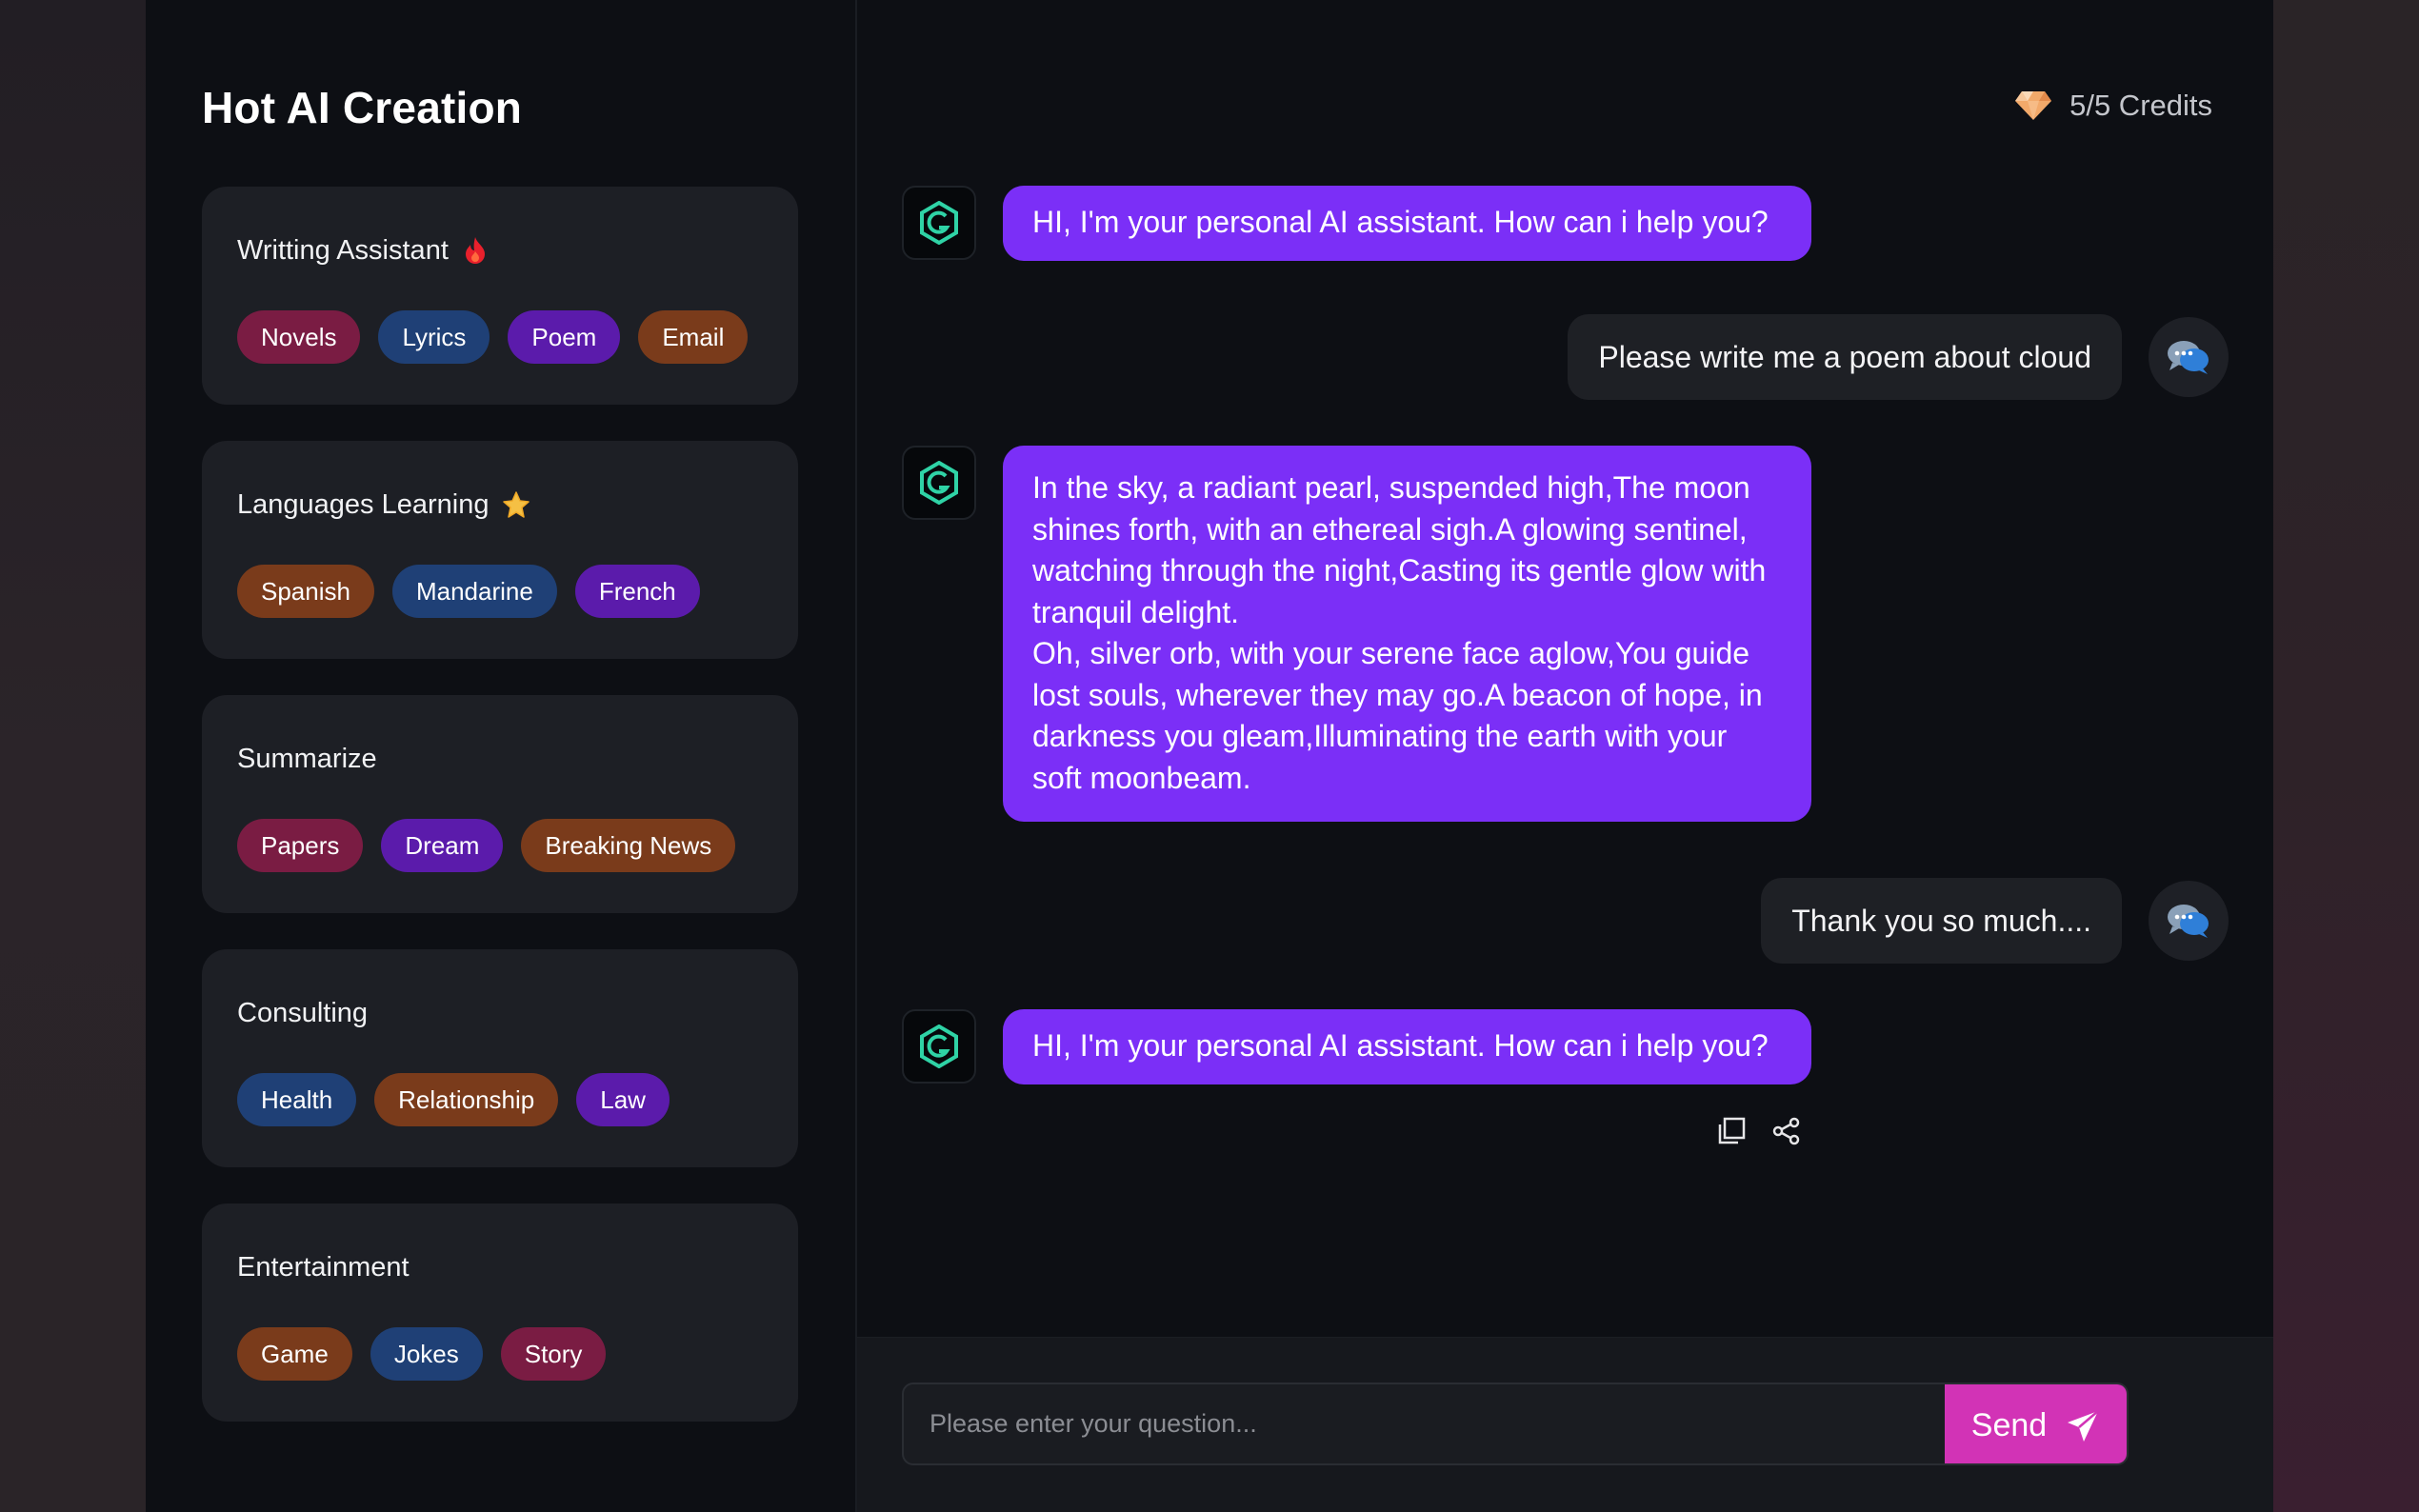 The width and height of the screenshot is (2419, 1512). What do you see at coordinates (500, 1313) in the screenshot?
I see `category-card: Entertainment Game Jokes Story` at bounding box center [500, 1313].